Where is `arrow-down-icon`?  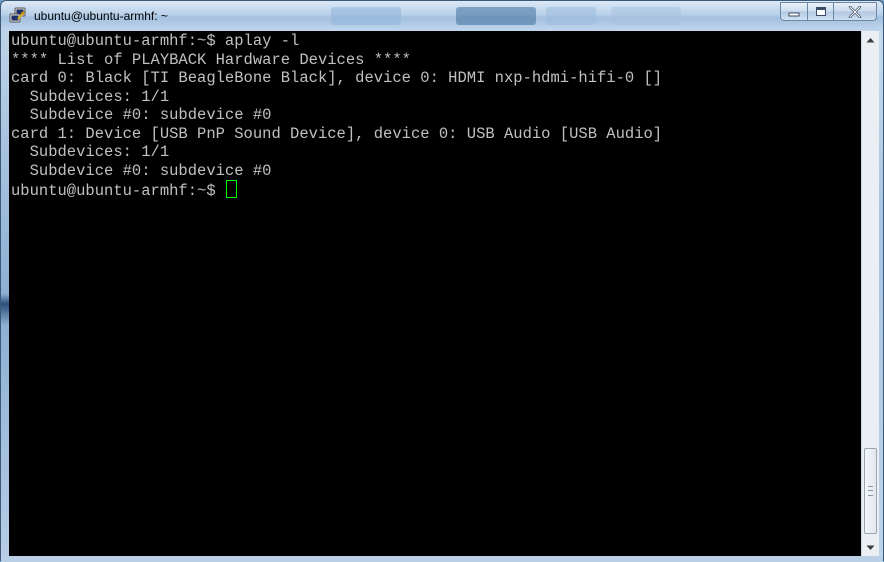
arrow-down-icon is located at coordinates (870, 547).